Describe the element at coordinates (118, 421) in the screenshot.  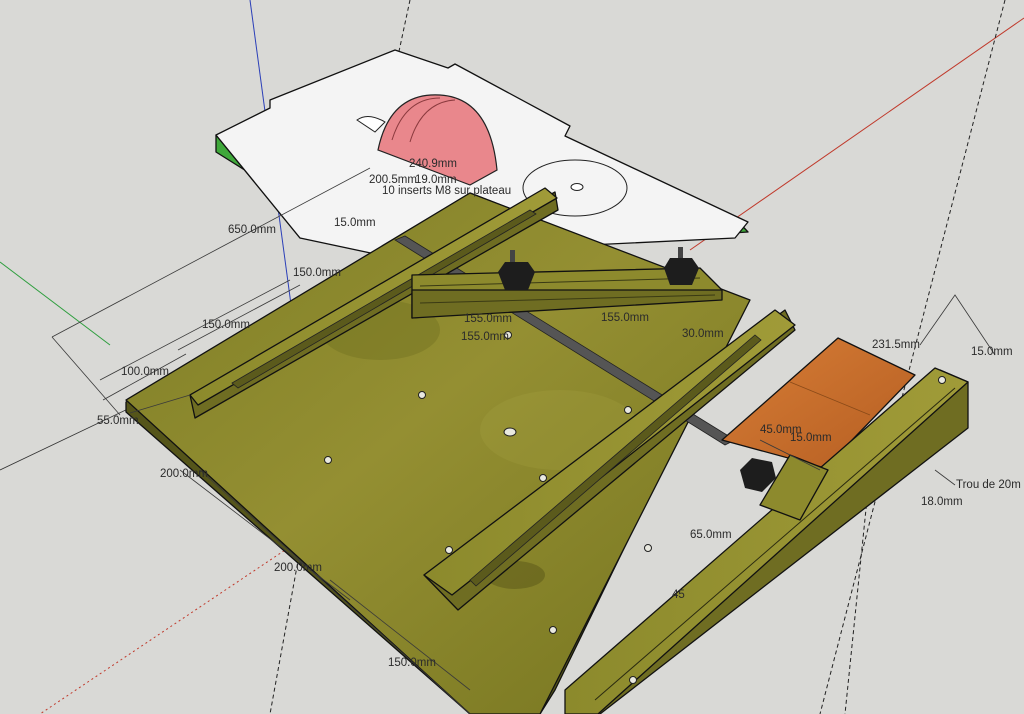
I see `dim-55: 55.0mm` at that location.